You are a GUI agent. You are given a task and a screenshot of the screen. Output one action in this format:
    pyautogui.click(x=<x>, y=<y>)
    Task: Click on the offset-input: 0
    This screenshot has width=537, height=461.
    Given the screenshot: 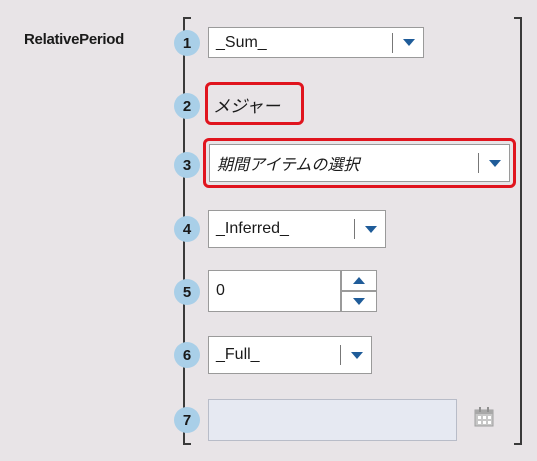 What is the action you would take?
    pyautogui.click(x=274, y=291)
    